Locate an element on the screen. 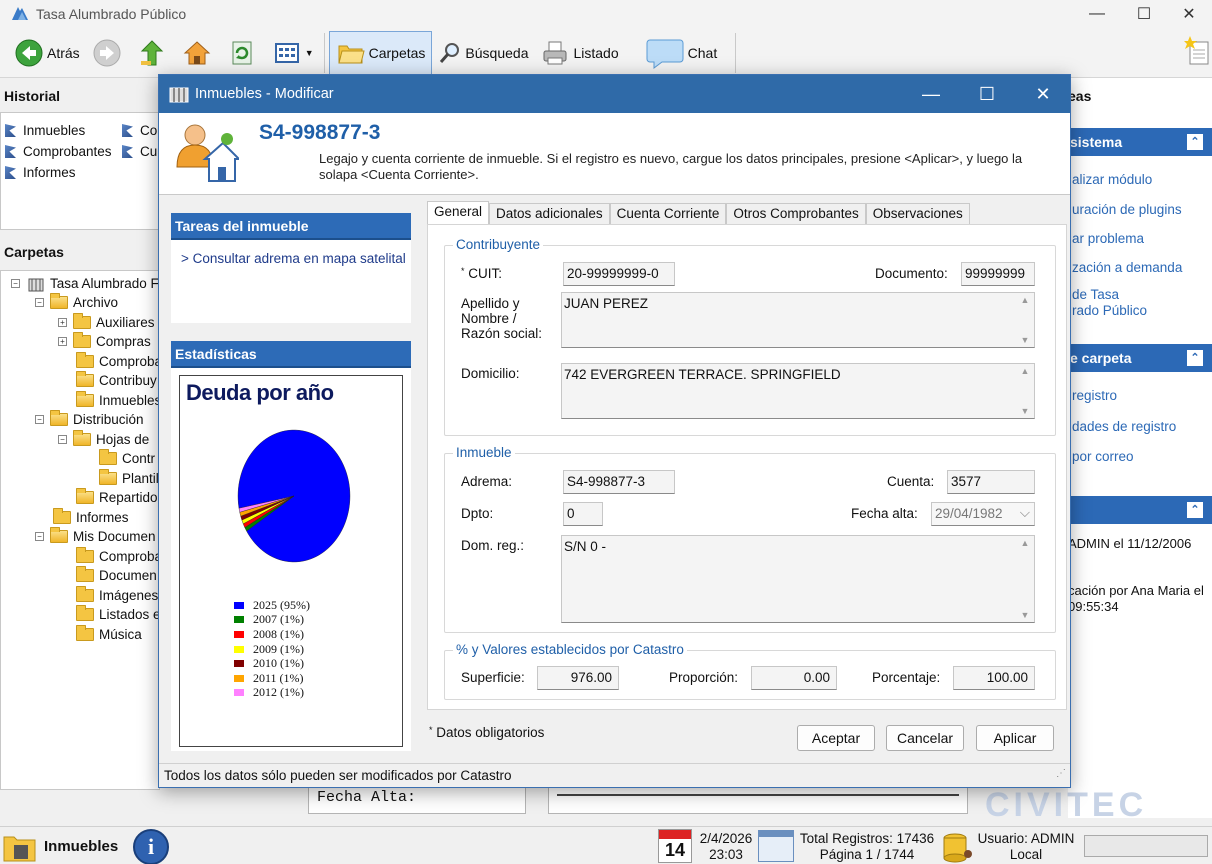 Image resolution: width=1212 pixels, height=864 pixels. home-button is located at coordinates (198, 53).